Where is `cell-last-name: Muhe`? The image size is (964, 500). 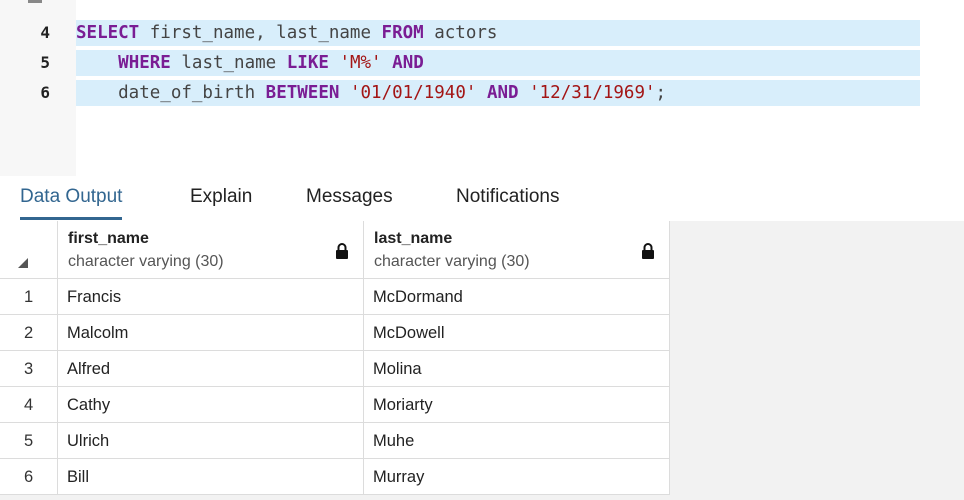
cell-last-name: Muhe is located at coordinates (517, 441).